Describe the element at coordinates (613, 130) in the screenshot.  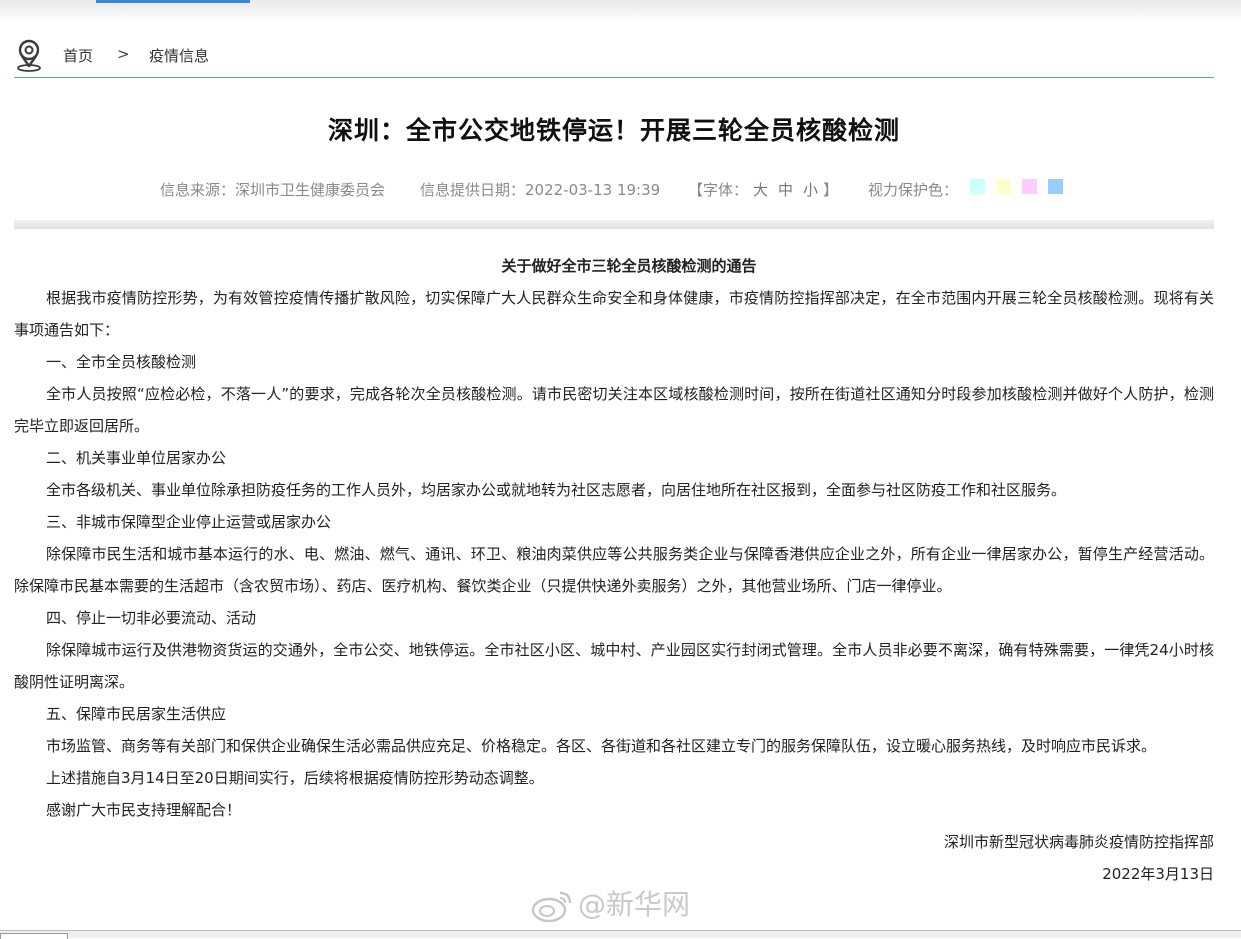
I see `page-title: 深圳：全市公交地铁停运！开展三轮全员核酸检测` at that location.